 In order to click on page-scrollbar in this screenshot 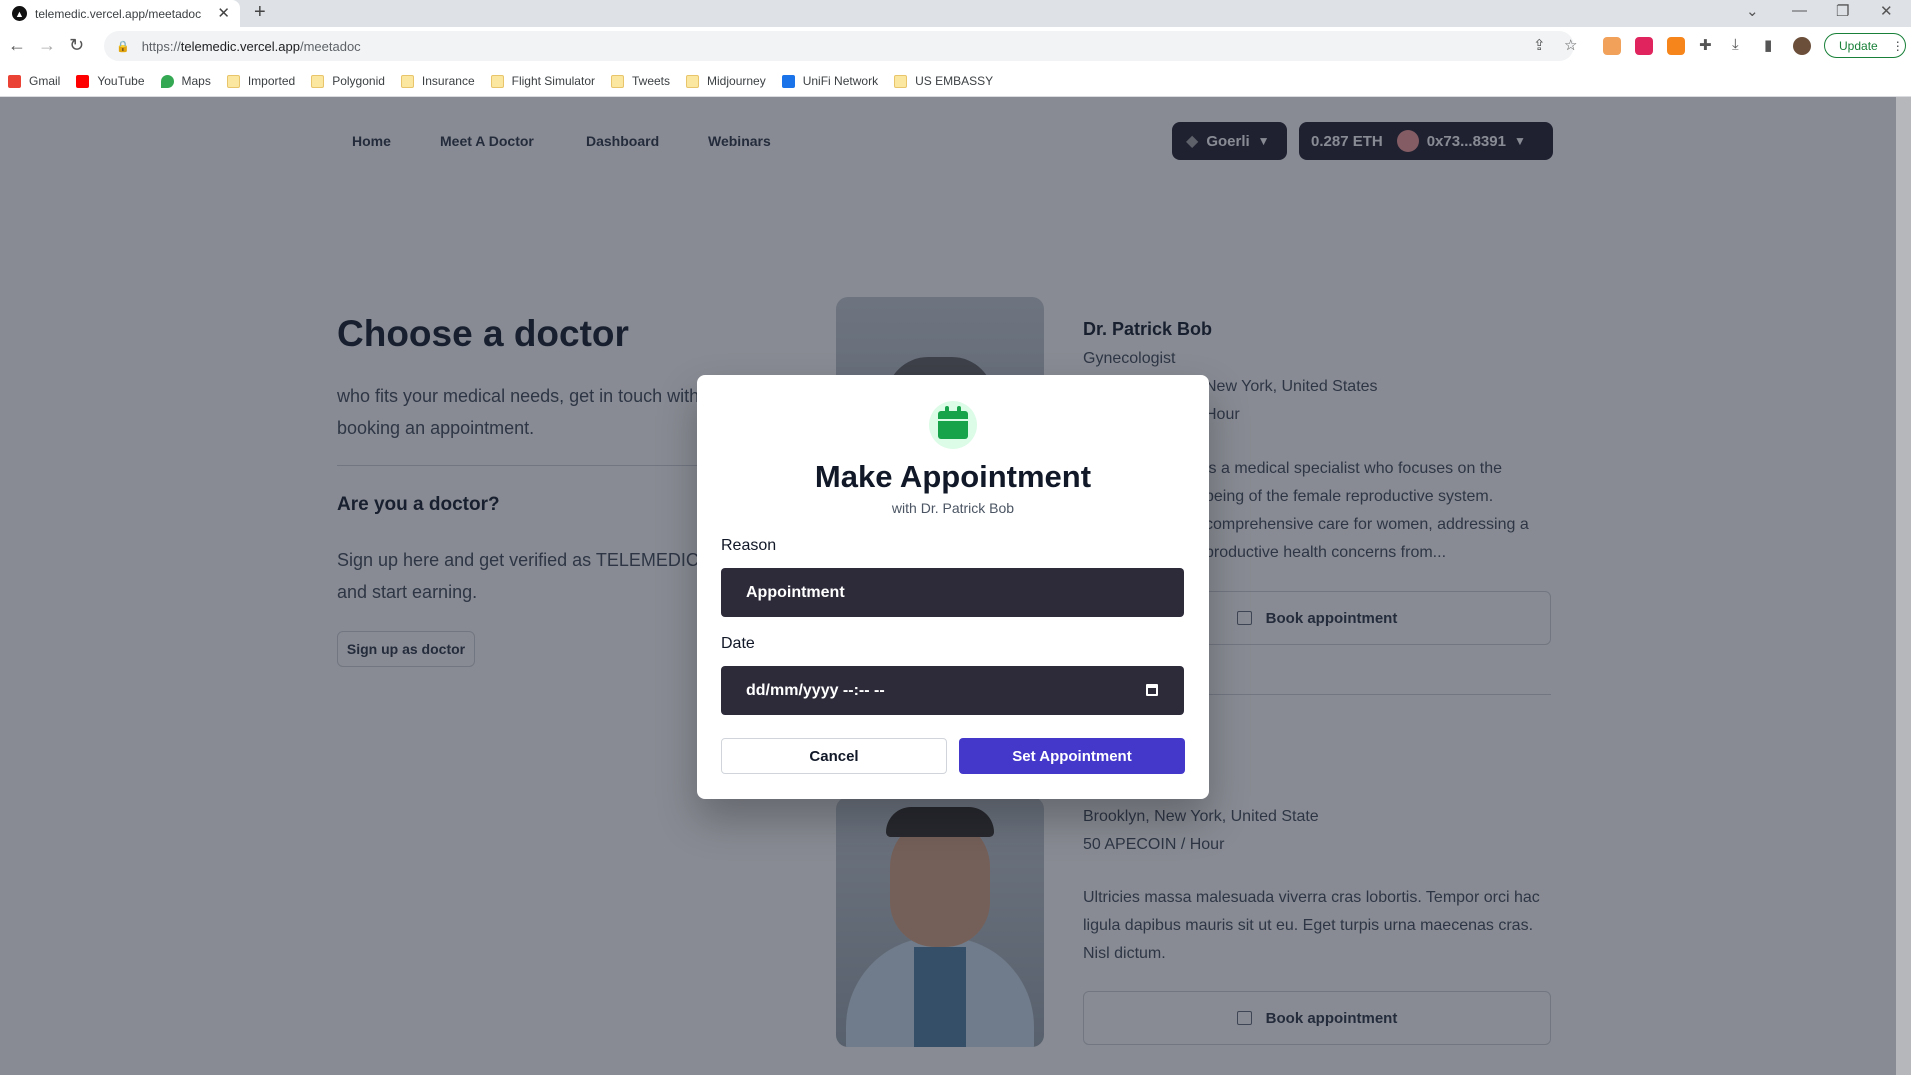, I will do `click(1903, 586)`.